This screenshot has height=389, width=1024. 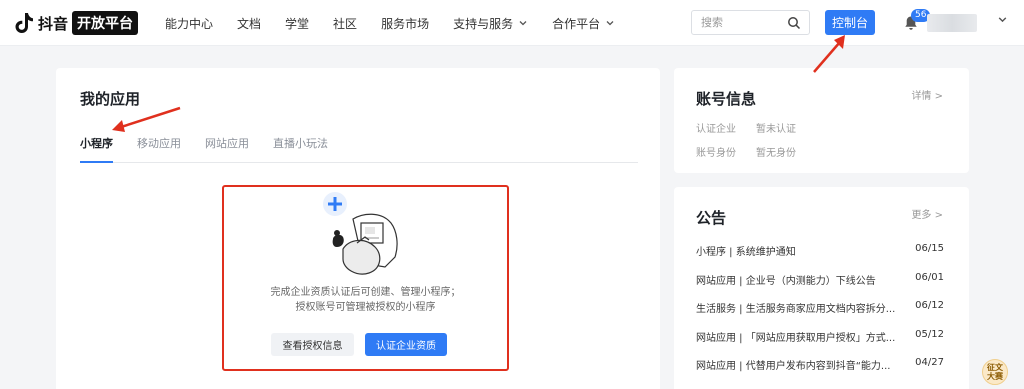 What do you see at coordinates (929, 334) in the screenshot?
I see `announcement-date: 05/12` at bounding box center [929, 334].